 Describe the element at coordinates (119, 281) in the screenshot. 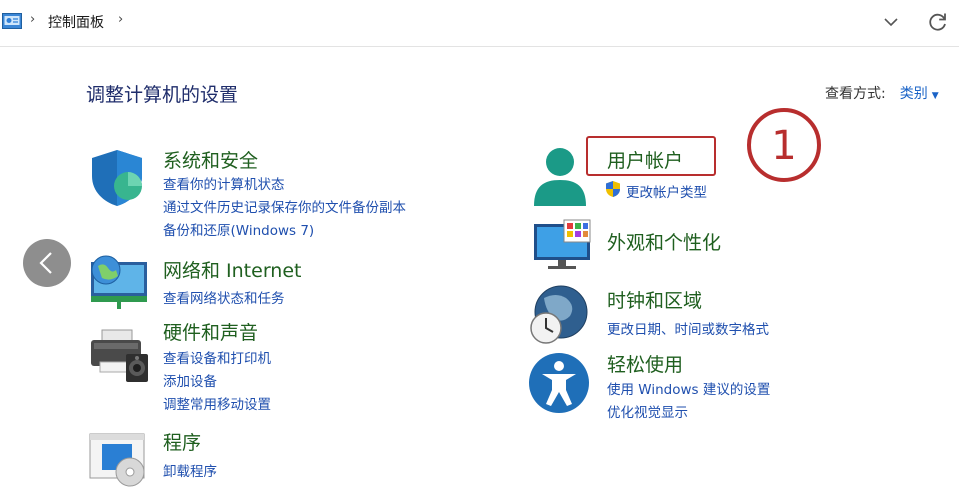

I see `network-globe-icon` at that location.